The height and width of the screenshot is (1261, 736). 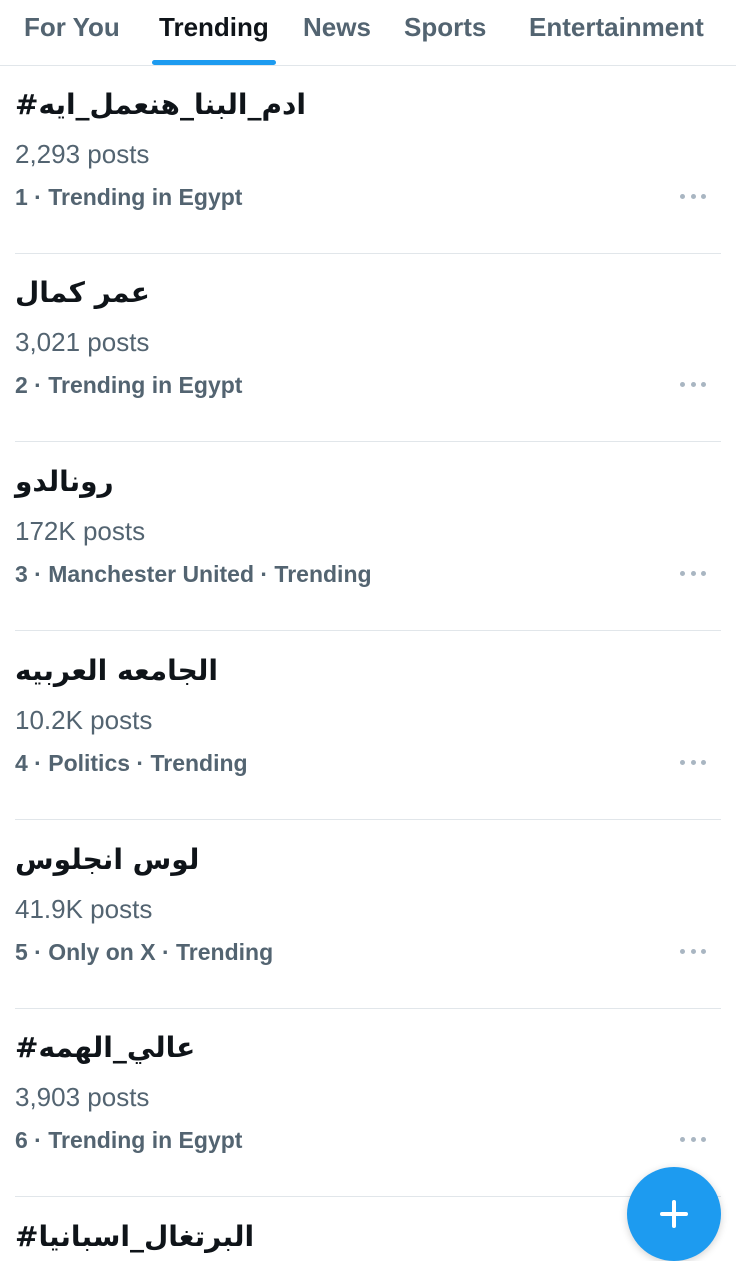 I want to click on trend-title: عمر كمال, so click(x=82, y=292).